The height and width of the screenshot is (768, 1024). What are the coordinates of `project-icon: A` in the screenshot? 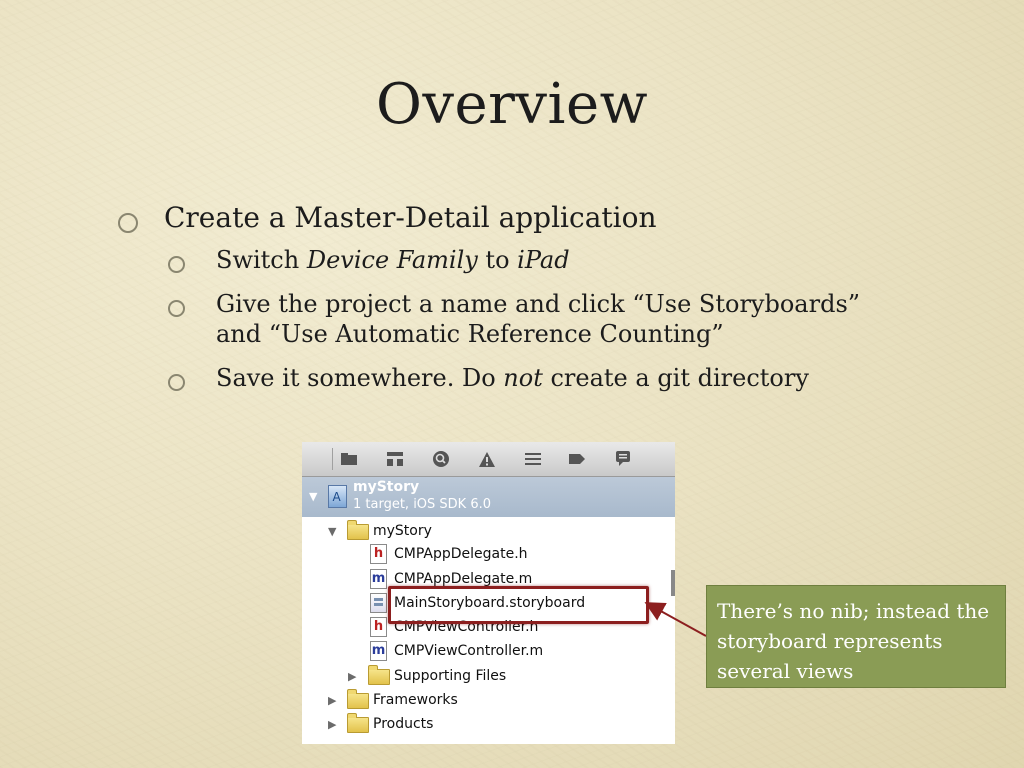 It's located at (337, 496).